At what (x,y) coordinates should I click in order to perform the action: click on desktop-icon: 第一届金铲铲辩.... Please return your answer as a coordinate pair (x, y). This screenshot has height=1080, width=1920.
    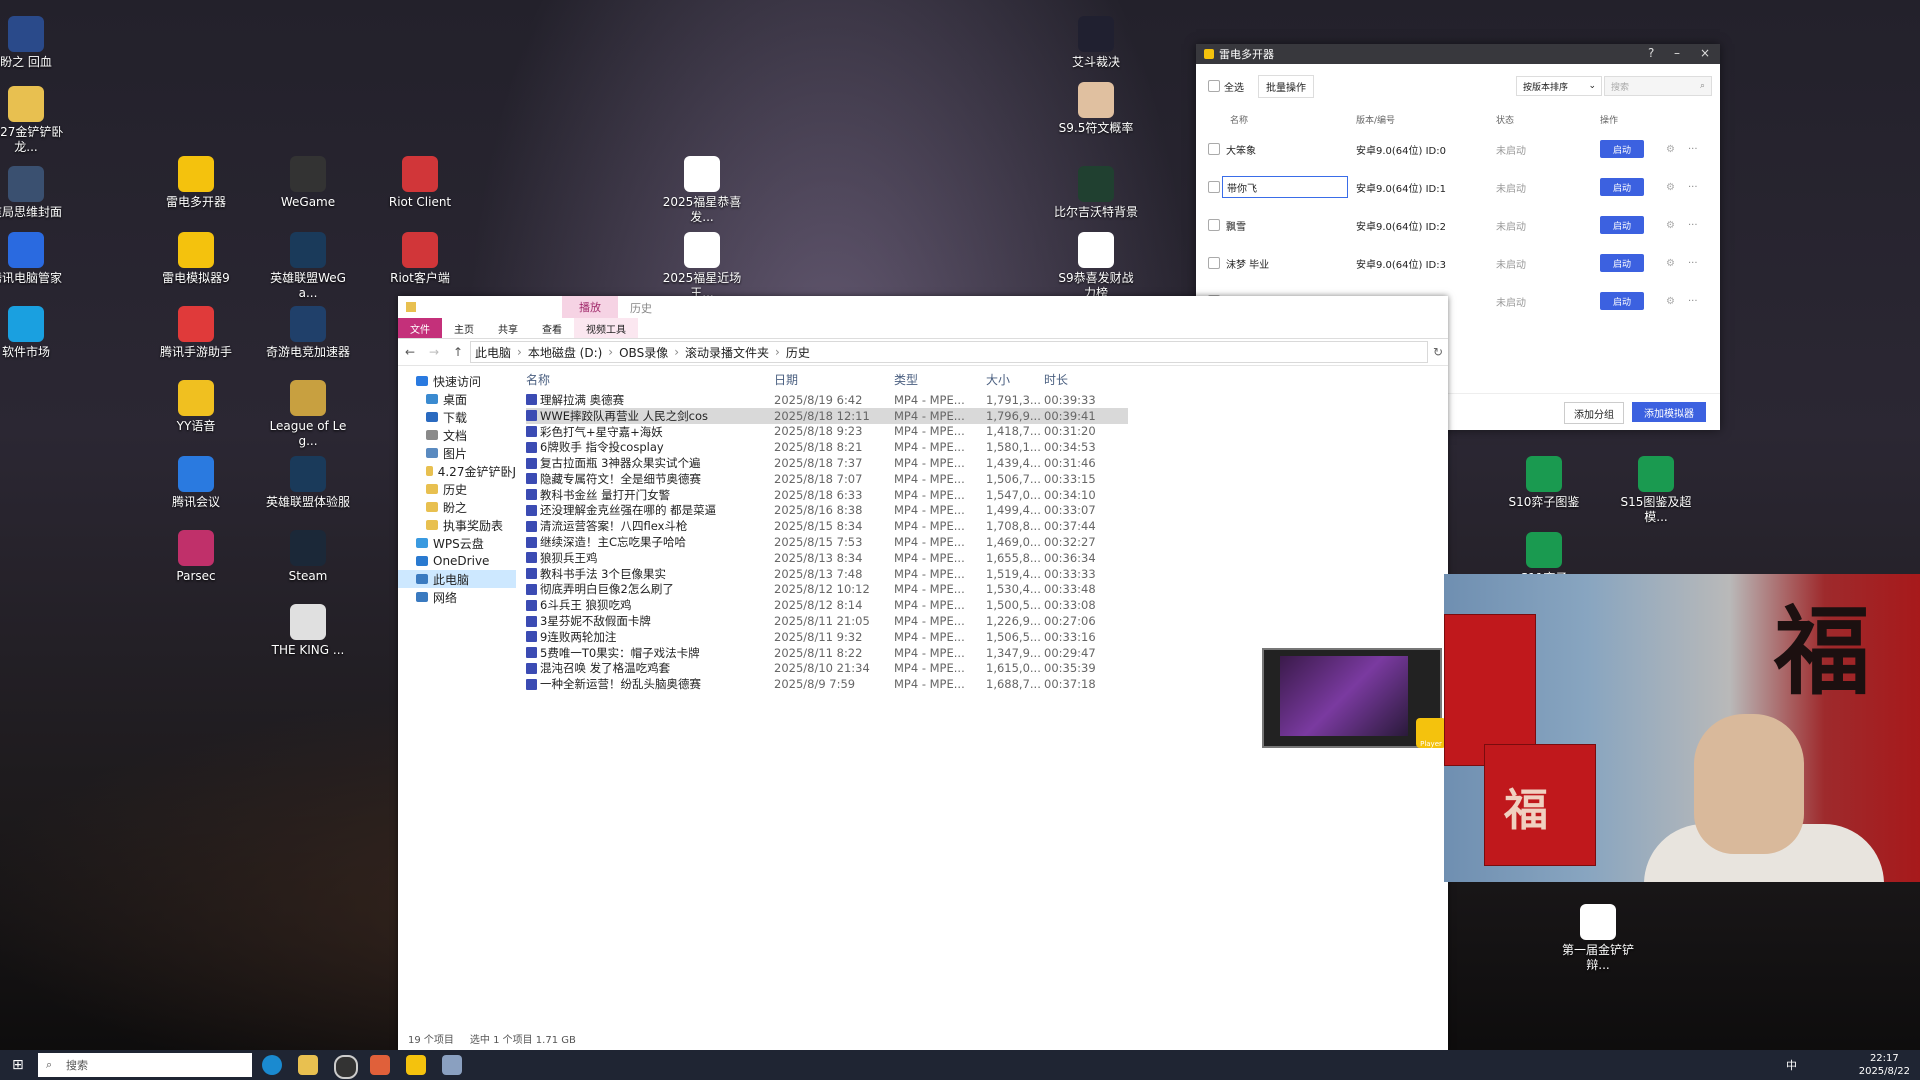
    Looking at the image, I should click on (1598, 938).